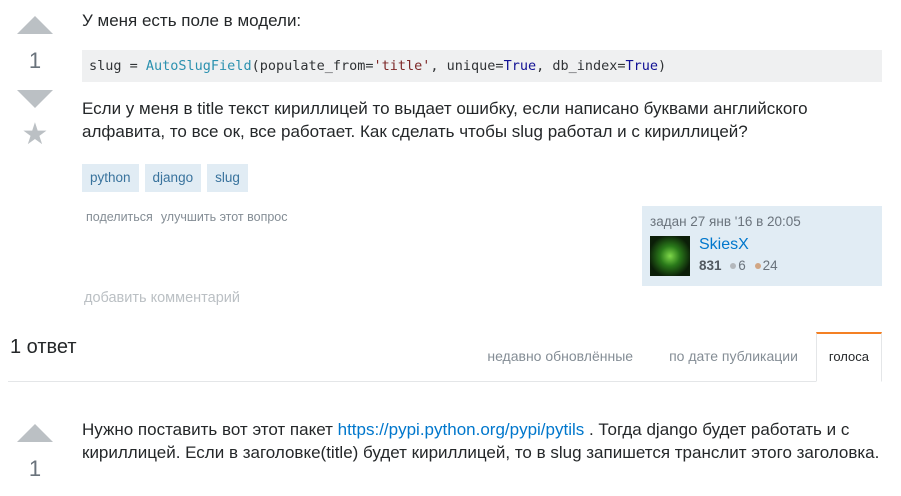  Describe the element at coordinates (192, 20) in the screenshot. I see `question-intro: У меня есть поле в модели:` at that location.